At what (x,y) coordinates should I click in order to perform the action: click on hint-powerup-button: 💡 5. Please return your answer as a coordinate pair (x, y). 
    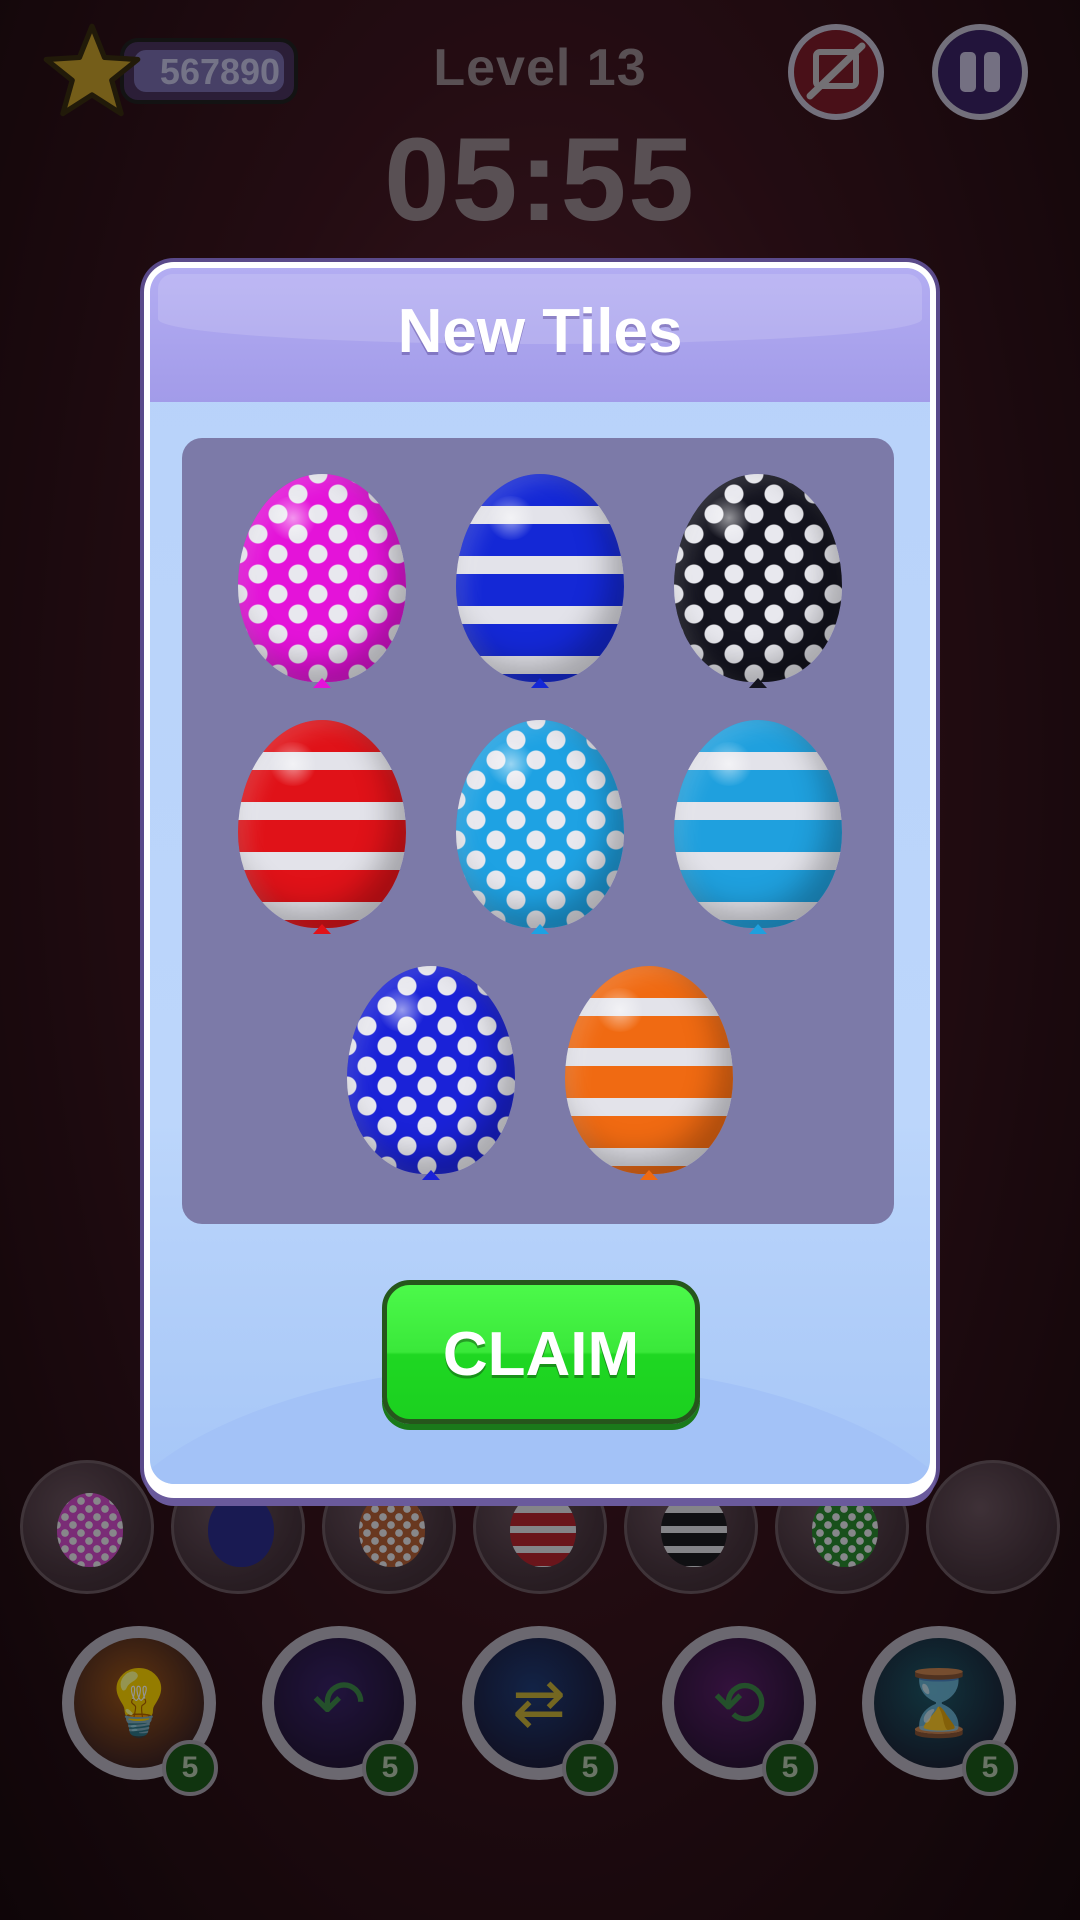
    Looking at the image, I should click on (140, 1711).